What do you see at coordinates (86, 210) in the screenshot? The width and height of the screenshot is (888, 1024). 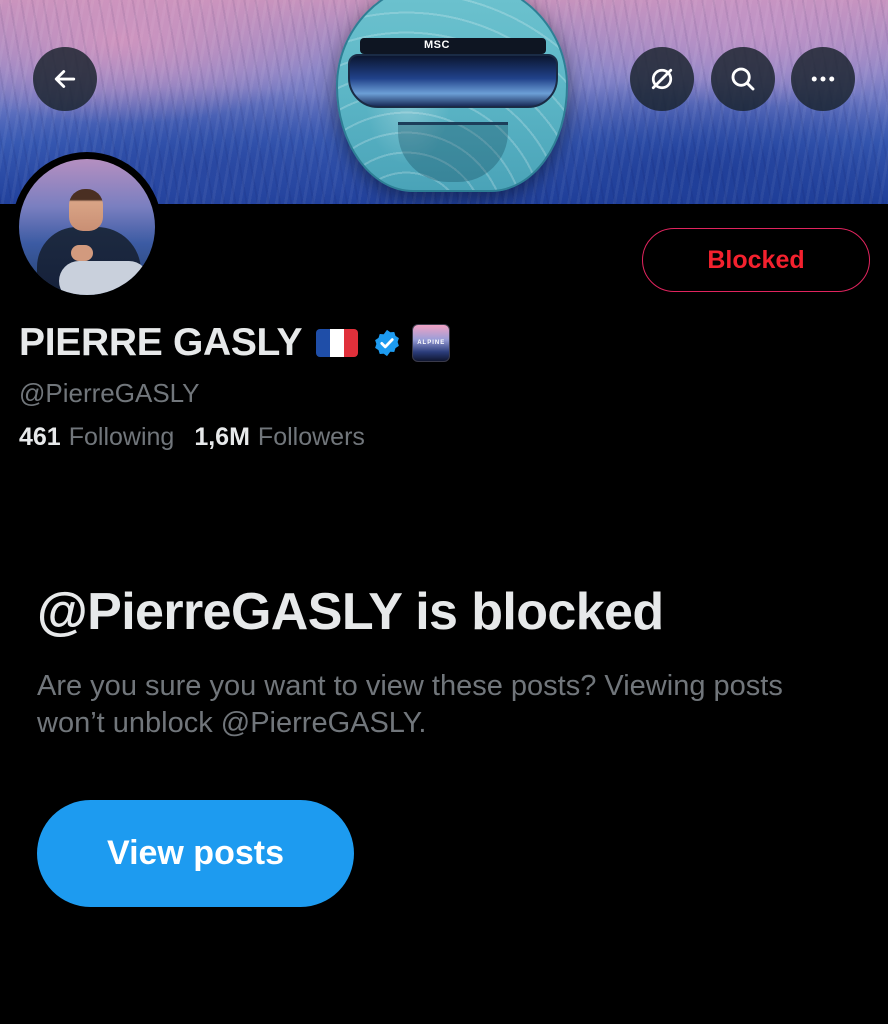 I see `avatar-head` at bounding box center [86, 210].